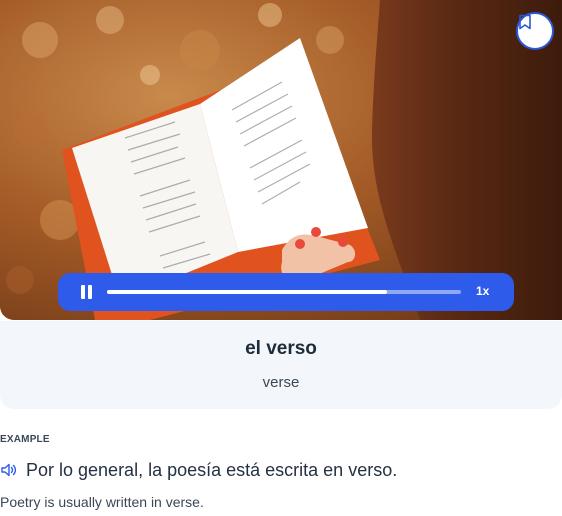  Describe the element at coordinates (281, 382) in the screenshot. I see `word-translation: verse` at that location.